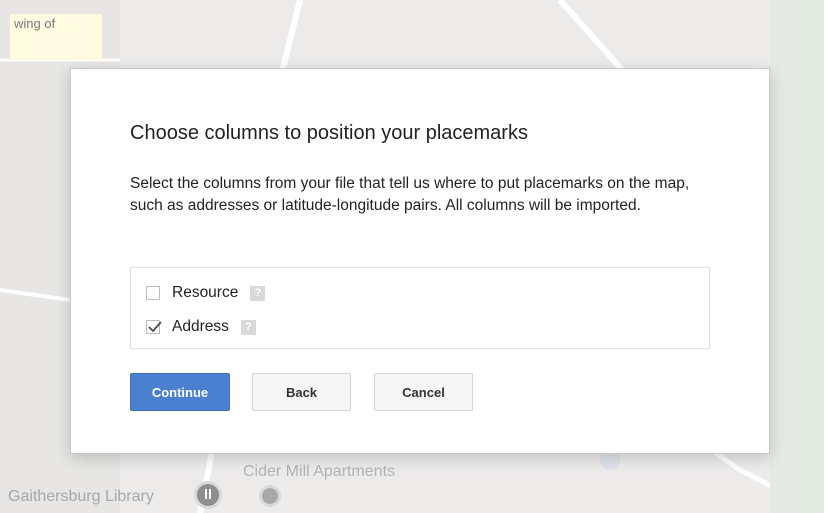  I want to click on column-label: Resource, so click(205, 293).